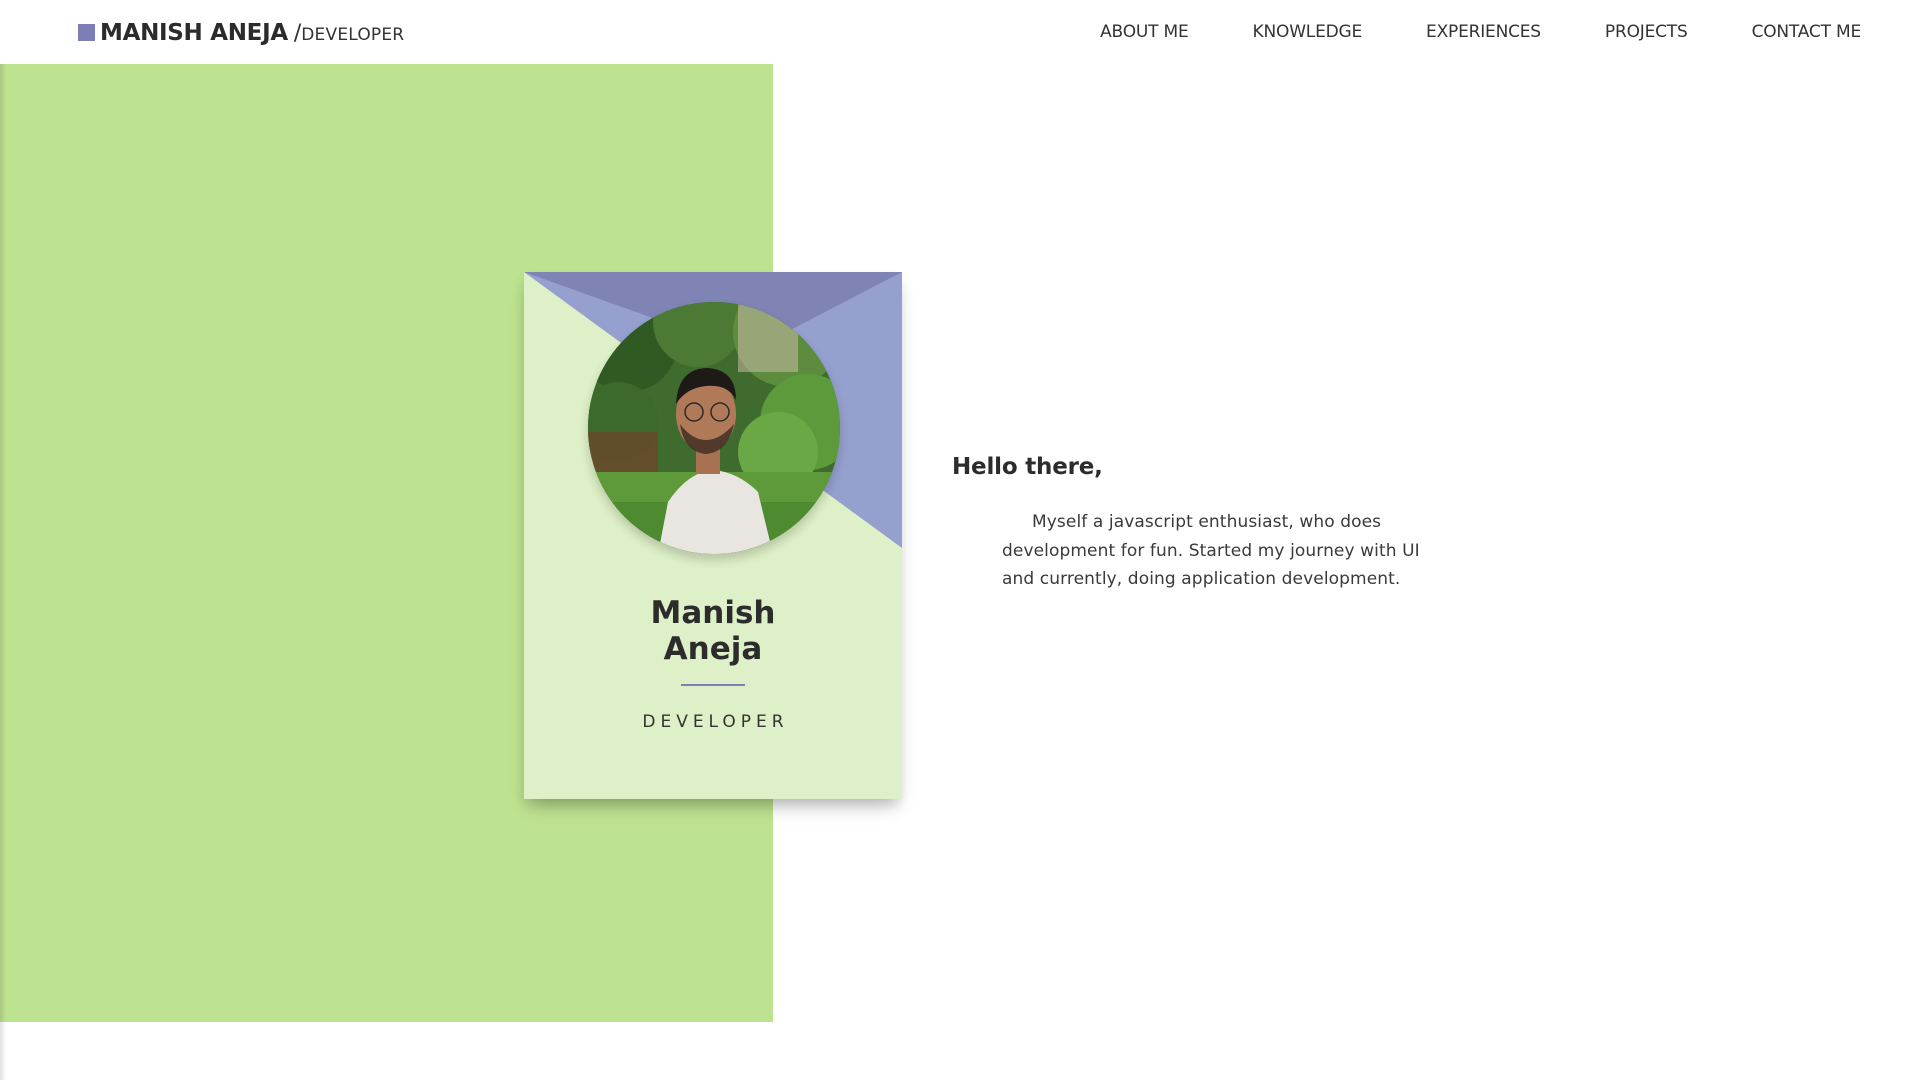  I want to click on nav-projects: PROJECTS, so click(1646, 32).